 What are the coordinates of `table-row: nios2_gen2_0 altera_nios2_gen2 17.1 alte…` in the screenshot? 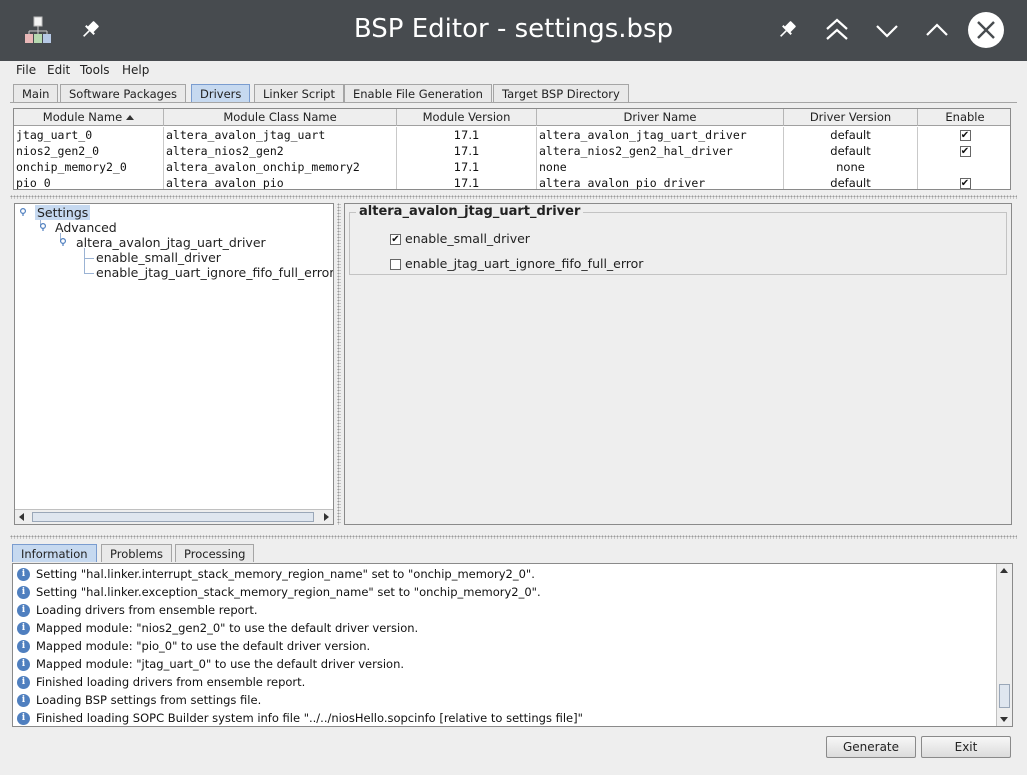 It's located at (512, 151).